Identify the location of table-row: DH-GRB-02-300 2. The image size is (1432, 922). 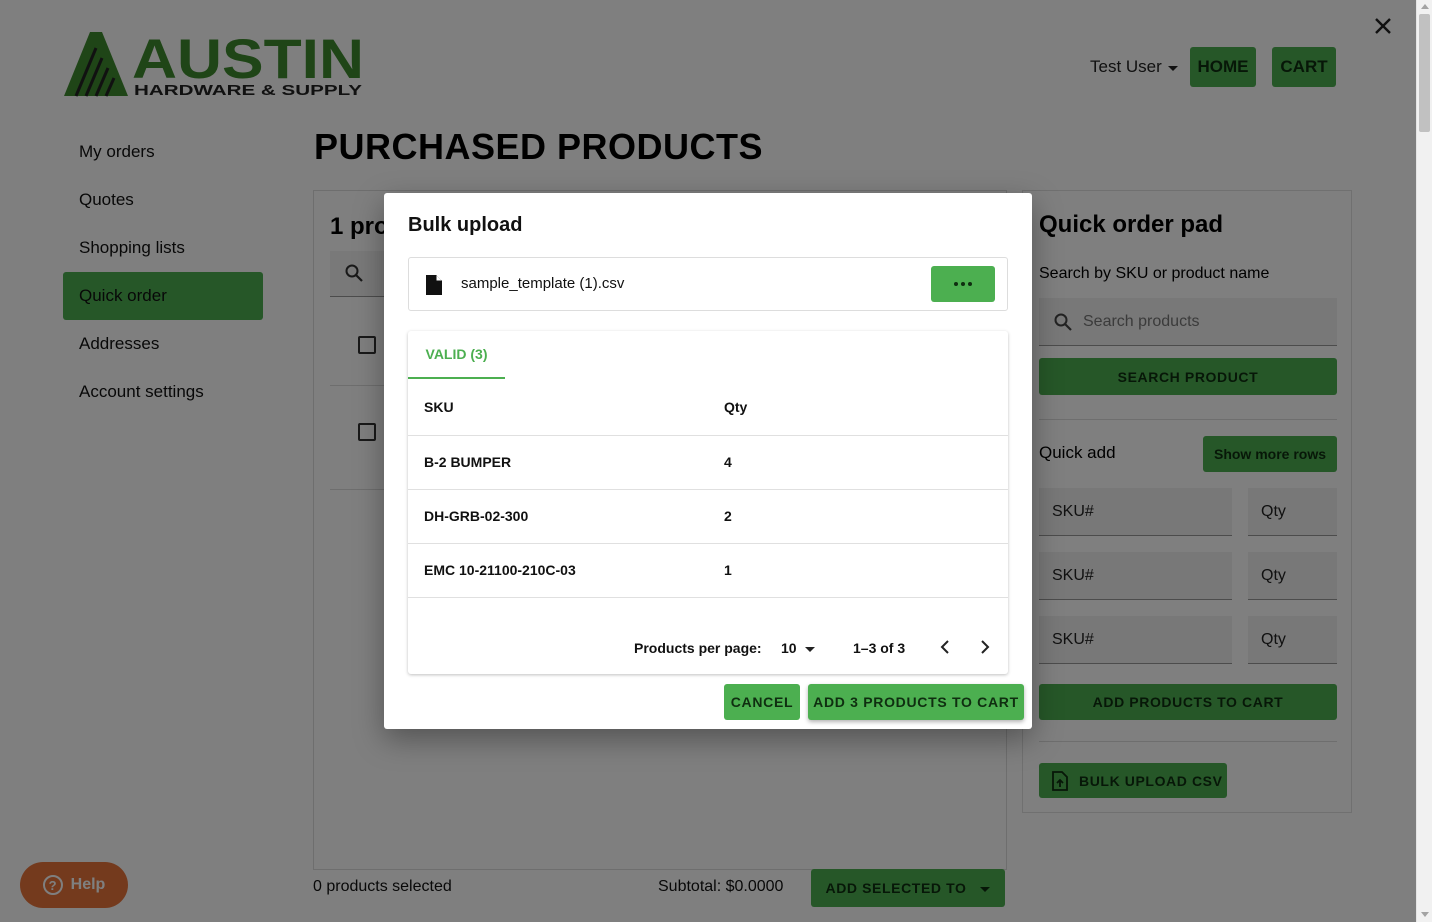
(708, 516).